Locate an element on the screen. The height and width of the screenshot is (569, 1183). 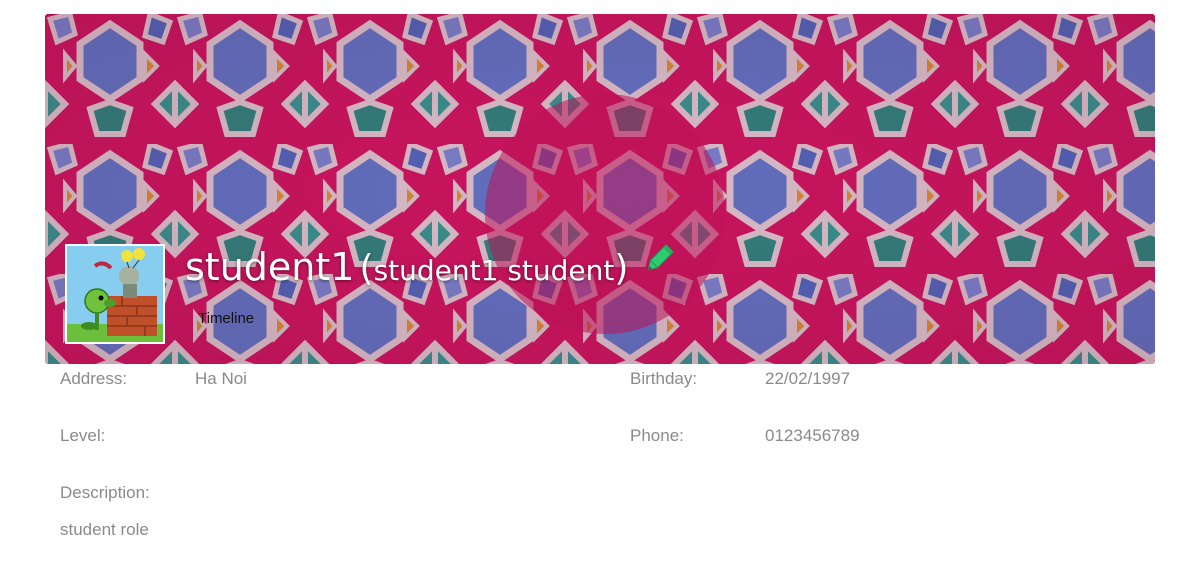
address-label: Address: is located at coordinates (94, 378).